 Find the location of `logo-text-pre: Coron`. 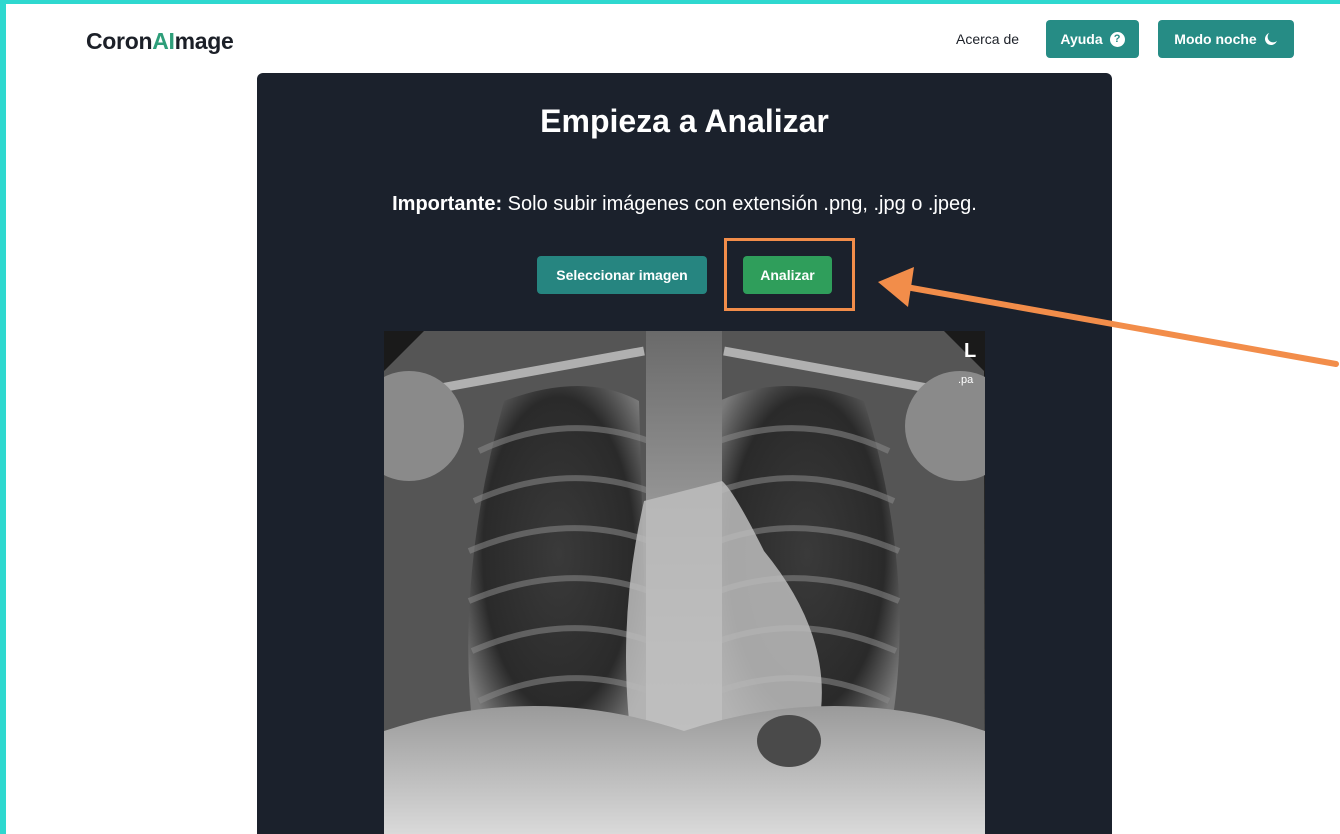

logo-text-pre: Coron is located at coordinates (119, 41).